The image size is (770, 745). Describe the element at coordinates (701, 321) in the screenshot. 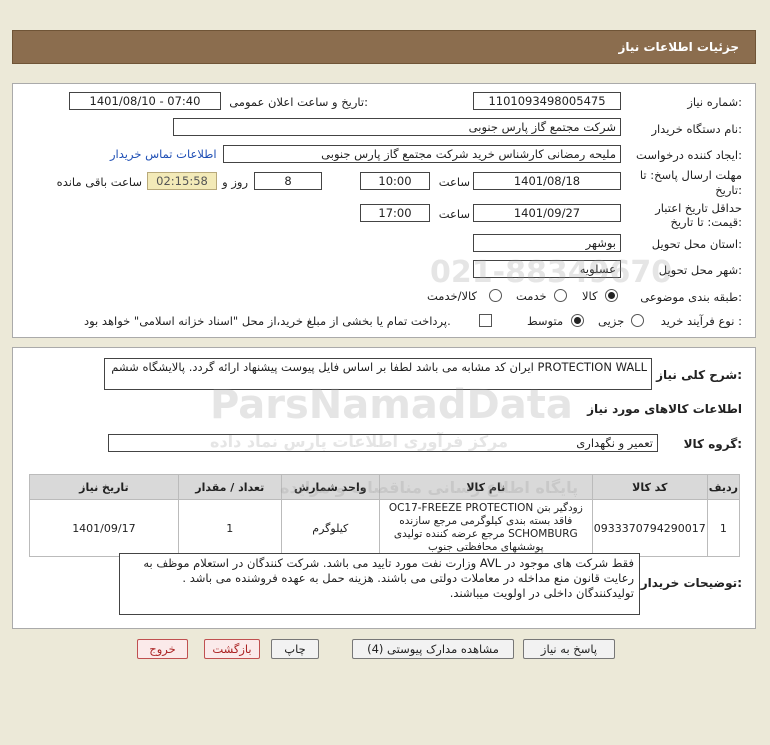

I see `process-label: نوع فرآیند خرید :` at that location.